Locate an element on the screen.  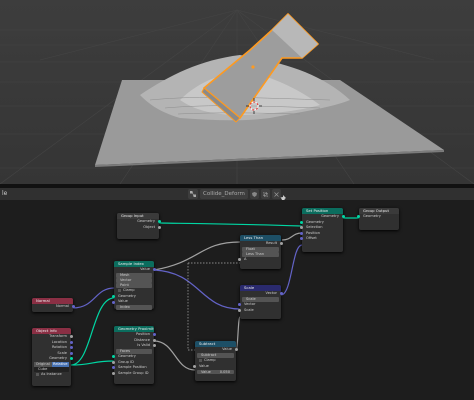
node-group-output: Group Output Geometry is located at coordinates (378, 219).